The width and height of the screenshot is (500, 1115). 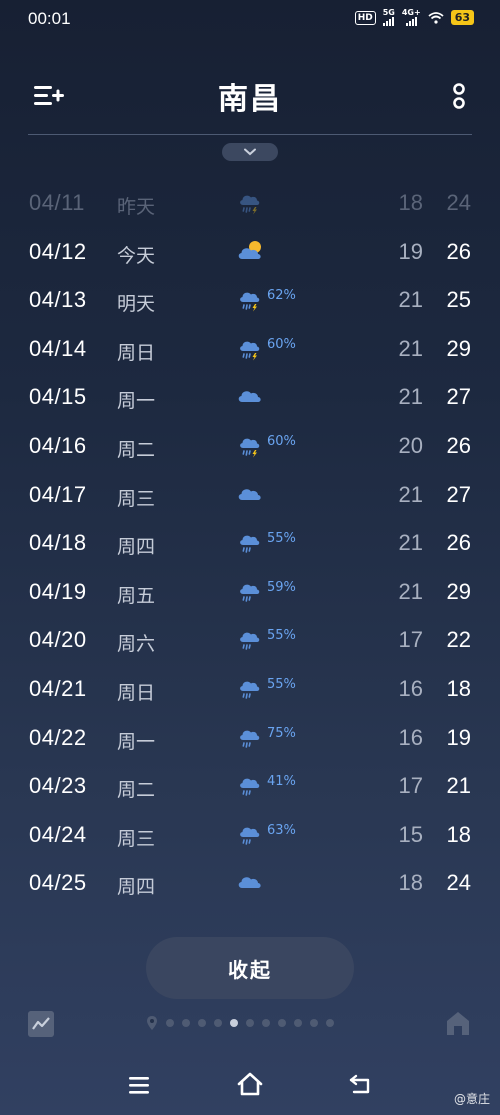 What do you see at coordinates (361, 1084) in the screenshot?
I see `back-icon` at bounding box center [361, 1084].